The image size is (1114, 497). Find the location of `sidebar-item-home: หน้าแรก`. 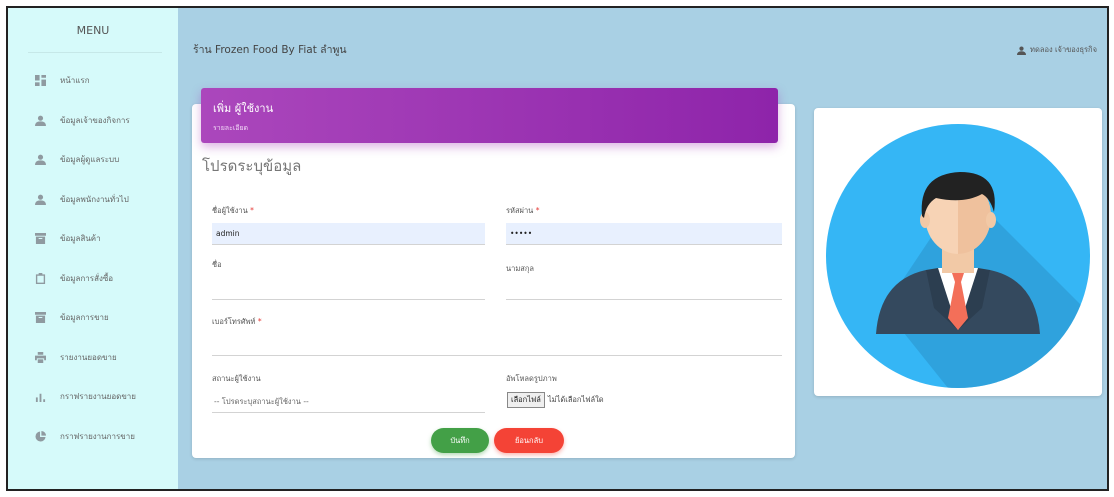

sidebar-item-home: หน้าแรก is located at coordinates (93, 81).